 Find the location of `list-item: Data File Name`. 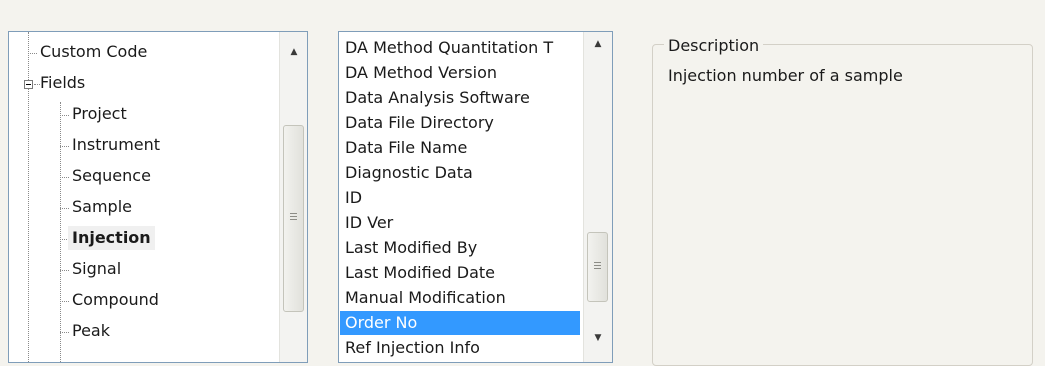

list-item: Data File Name is located at coordinates (460, 148).